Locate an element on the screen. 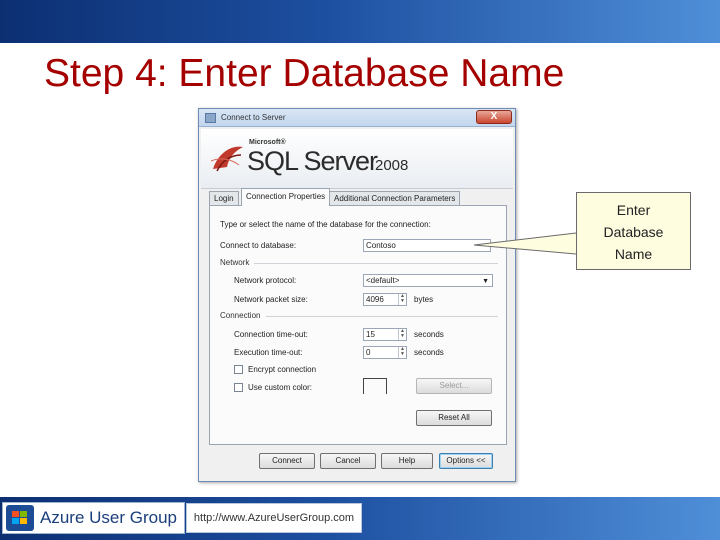 Image resolution: width=720 pixels, height=540 pixels. callout-box: Enter Database Name is located at coordinates (633, 231).